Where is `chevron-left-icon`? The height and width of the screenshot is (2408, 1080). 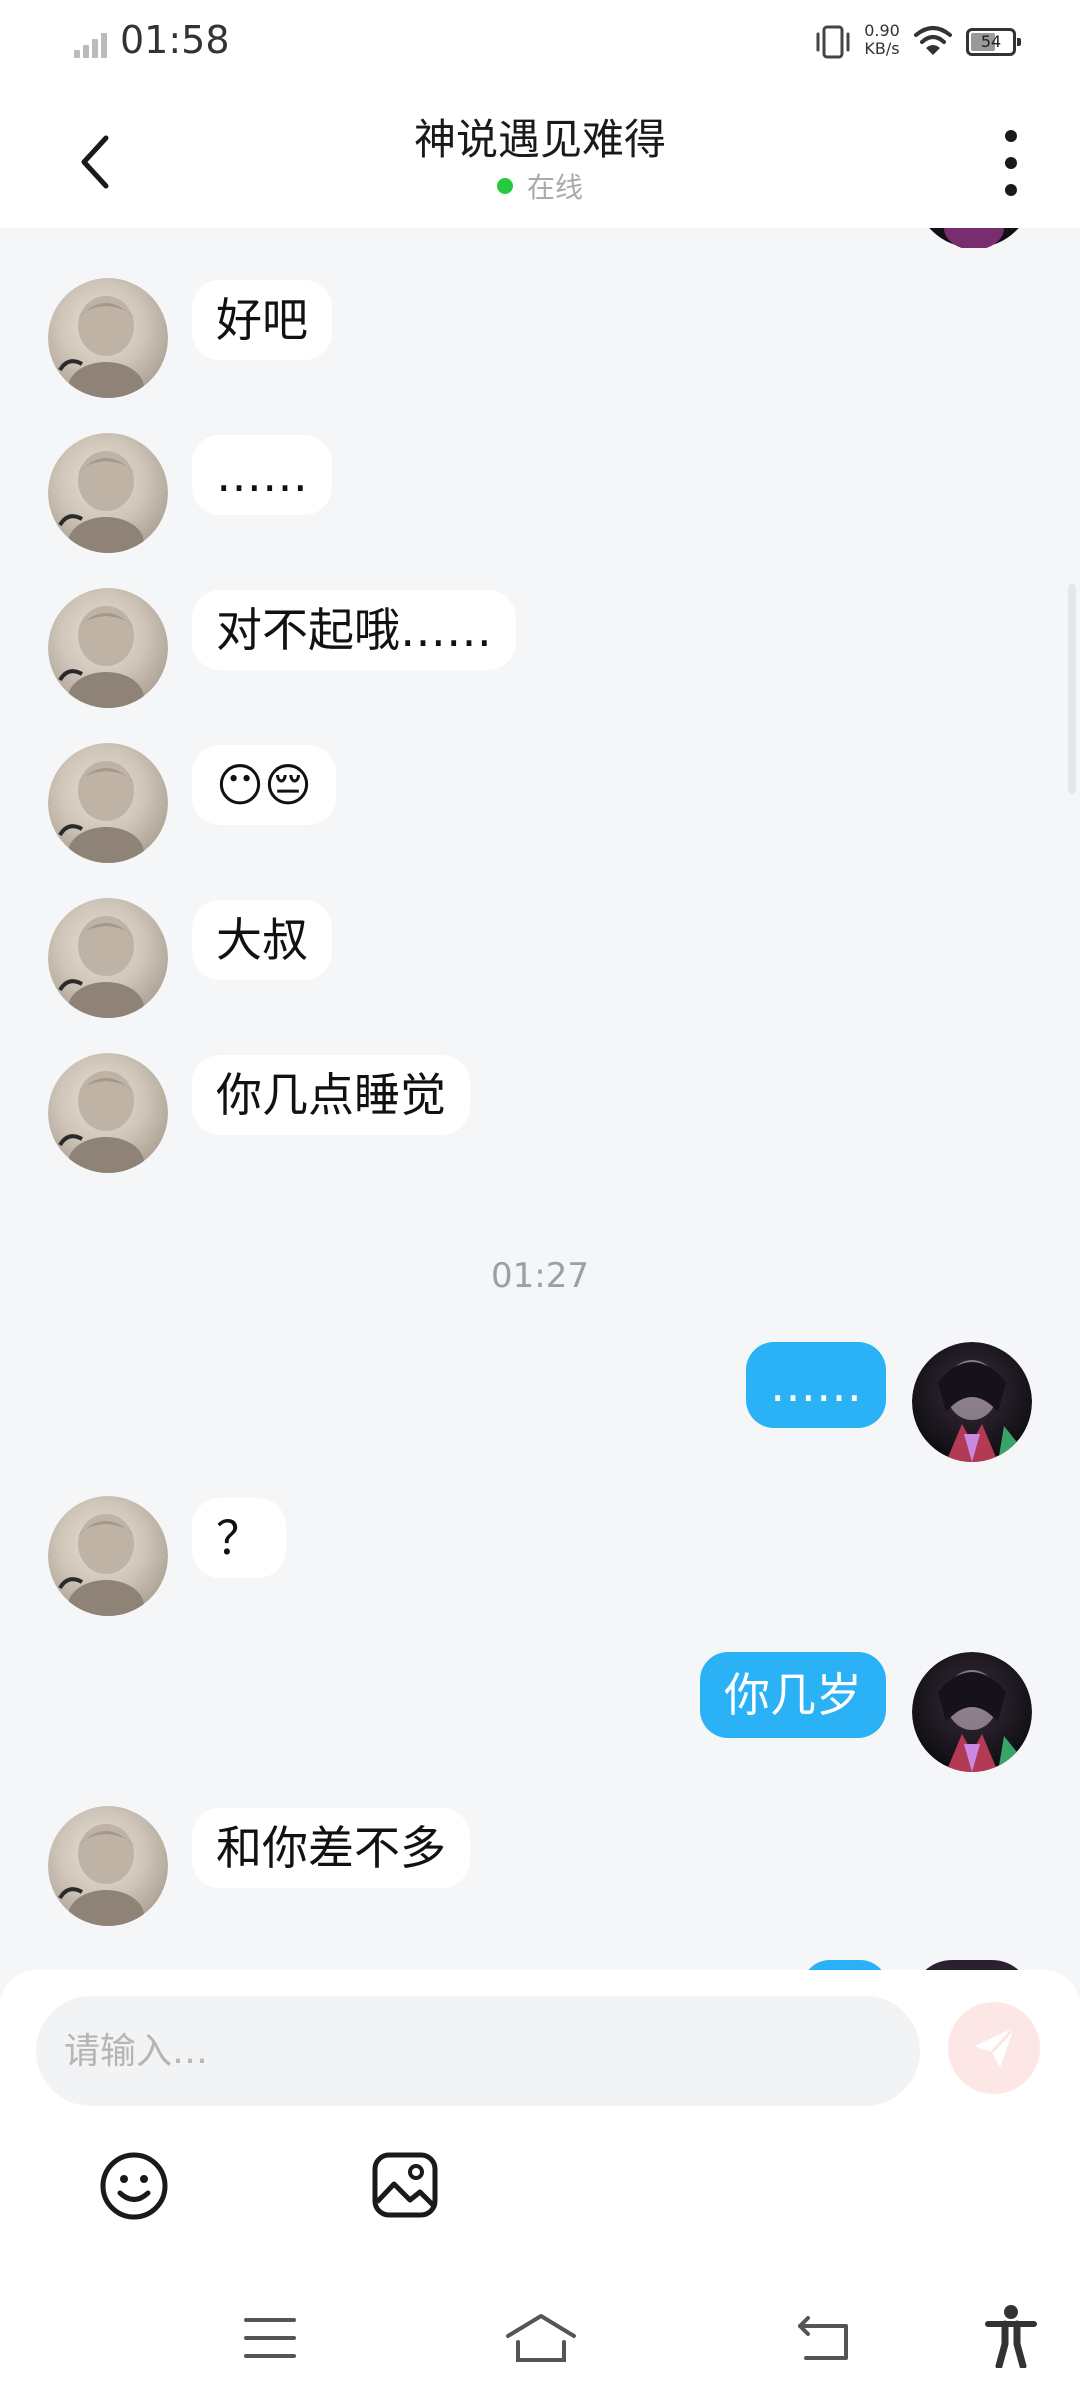
chevron-left-icon is located at coordinates (95, 162).